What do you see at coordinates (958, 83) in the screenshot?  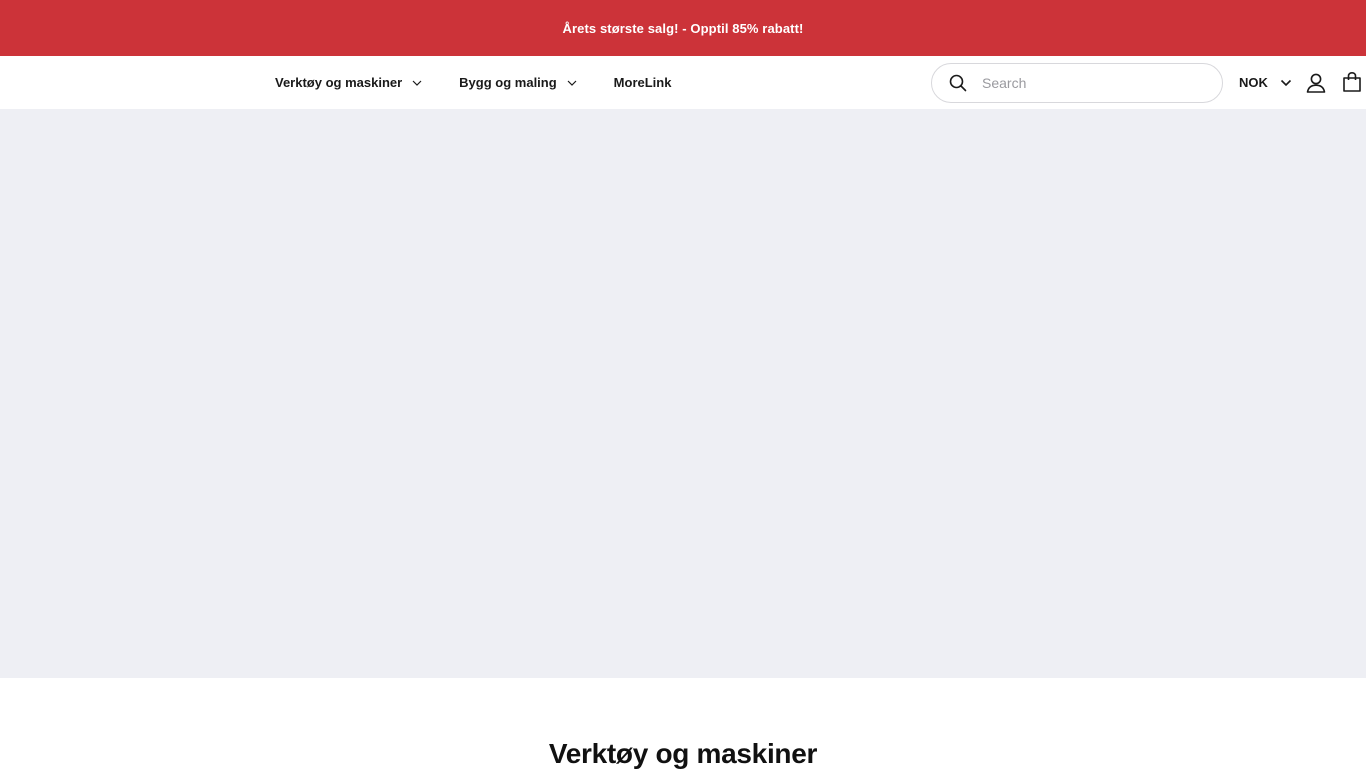 I see `search-icon` at bounding box center [958, 83].